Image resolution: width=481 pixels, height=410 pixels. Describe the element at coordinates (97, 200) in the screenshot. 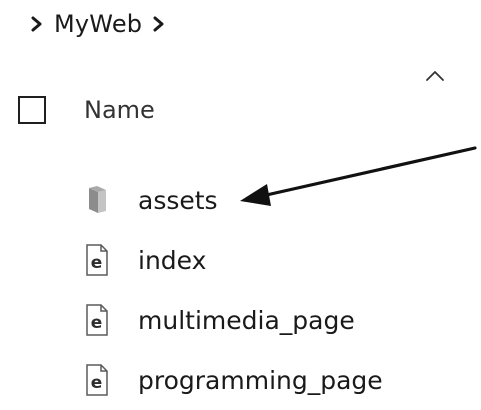

I see `folder-icon` at that location.